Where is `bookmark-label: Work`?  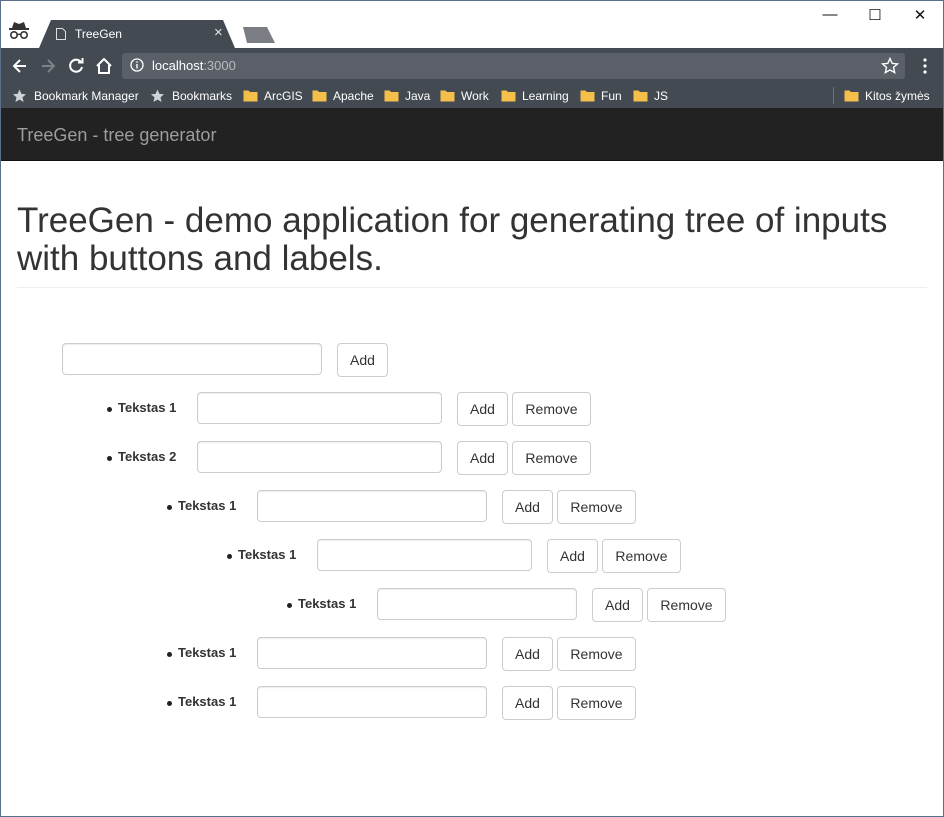 bookmark-label: Work is located at coordinates (475, 96).